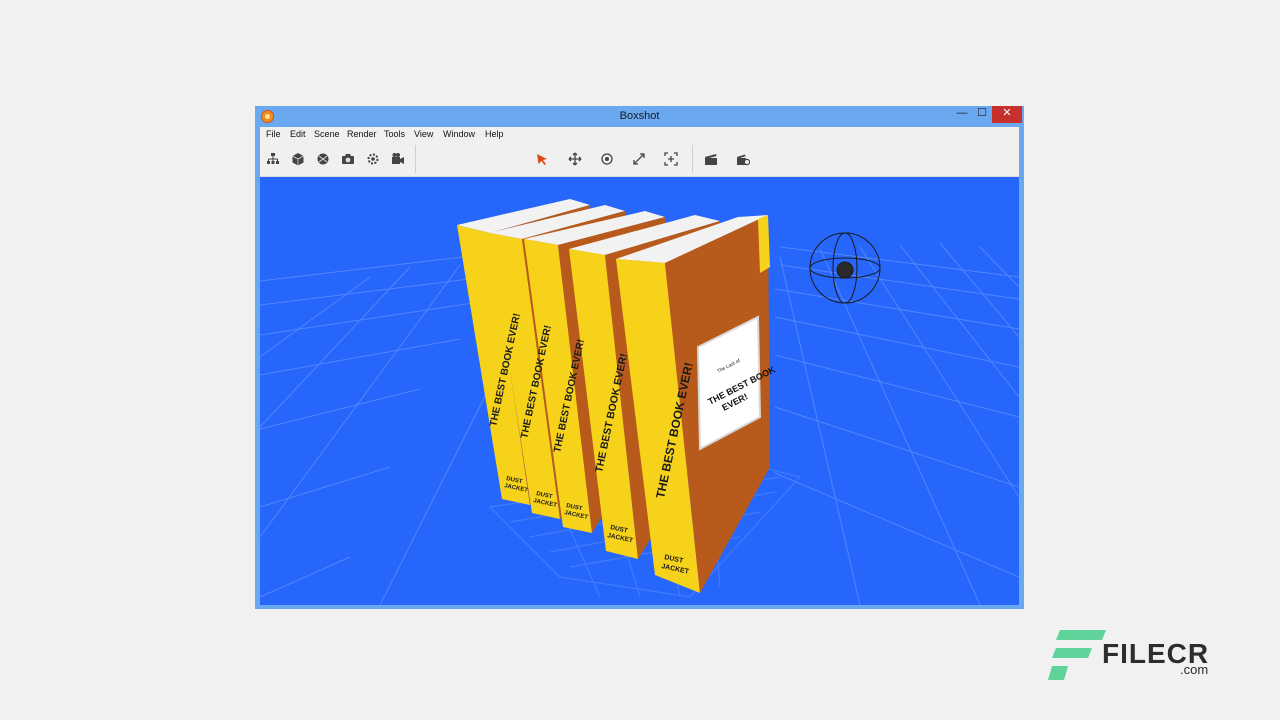  Describe the element at coordinates (273, 134) in the screenshot. I see `menu-file: File` at that location.